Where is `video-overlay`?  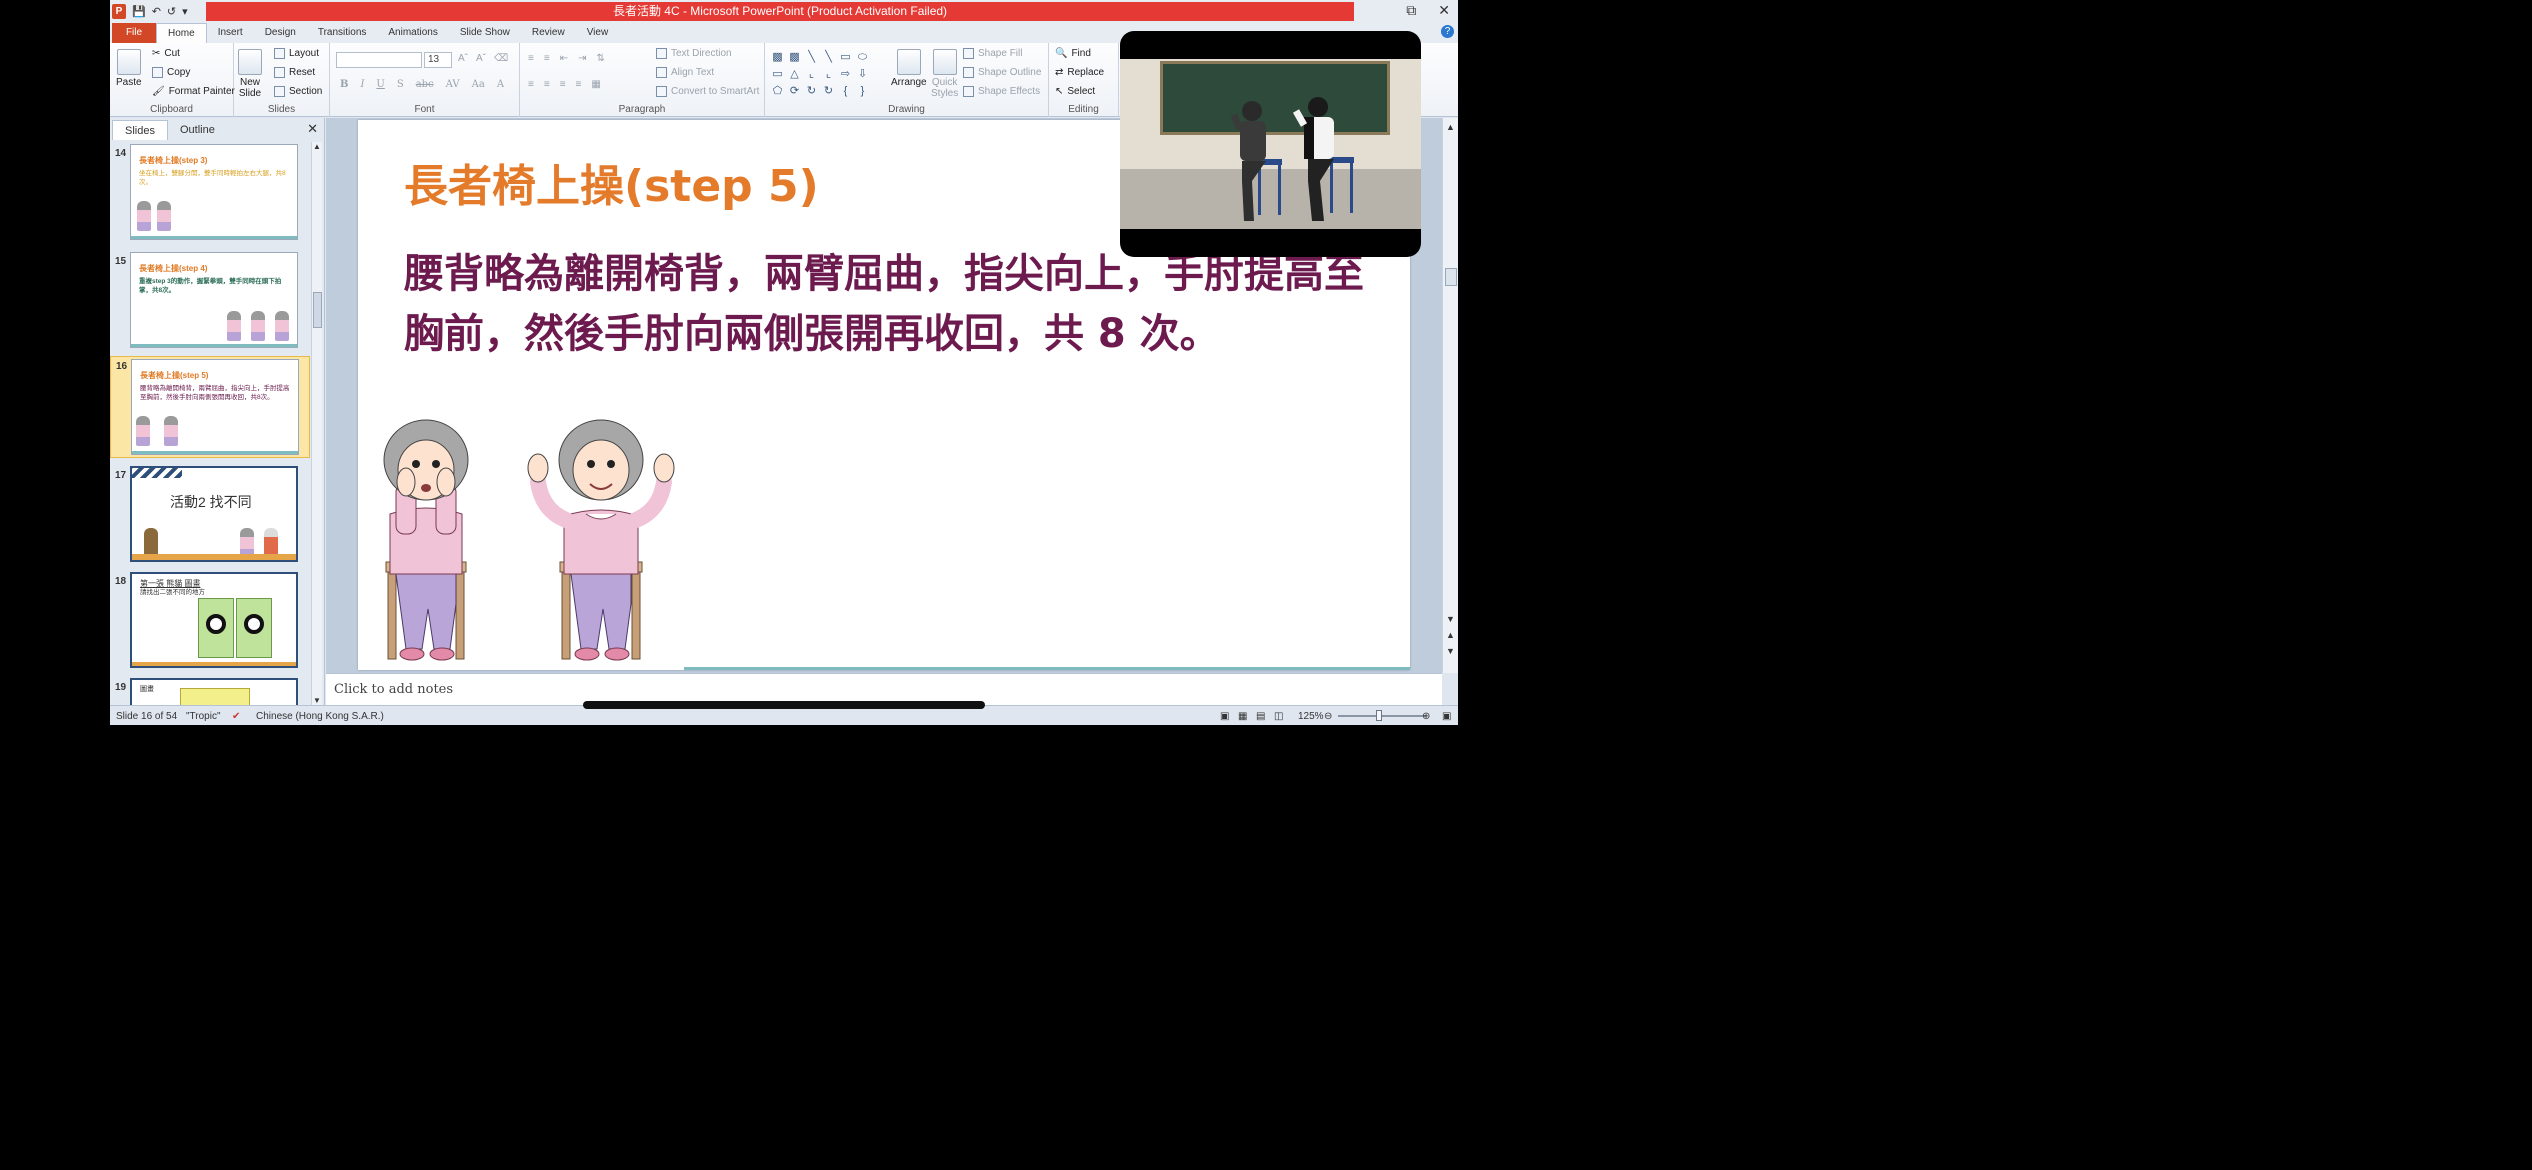 video-overlay is located at coordinates (1270, 144).